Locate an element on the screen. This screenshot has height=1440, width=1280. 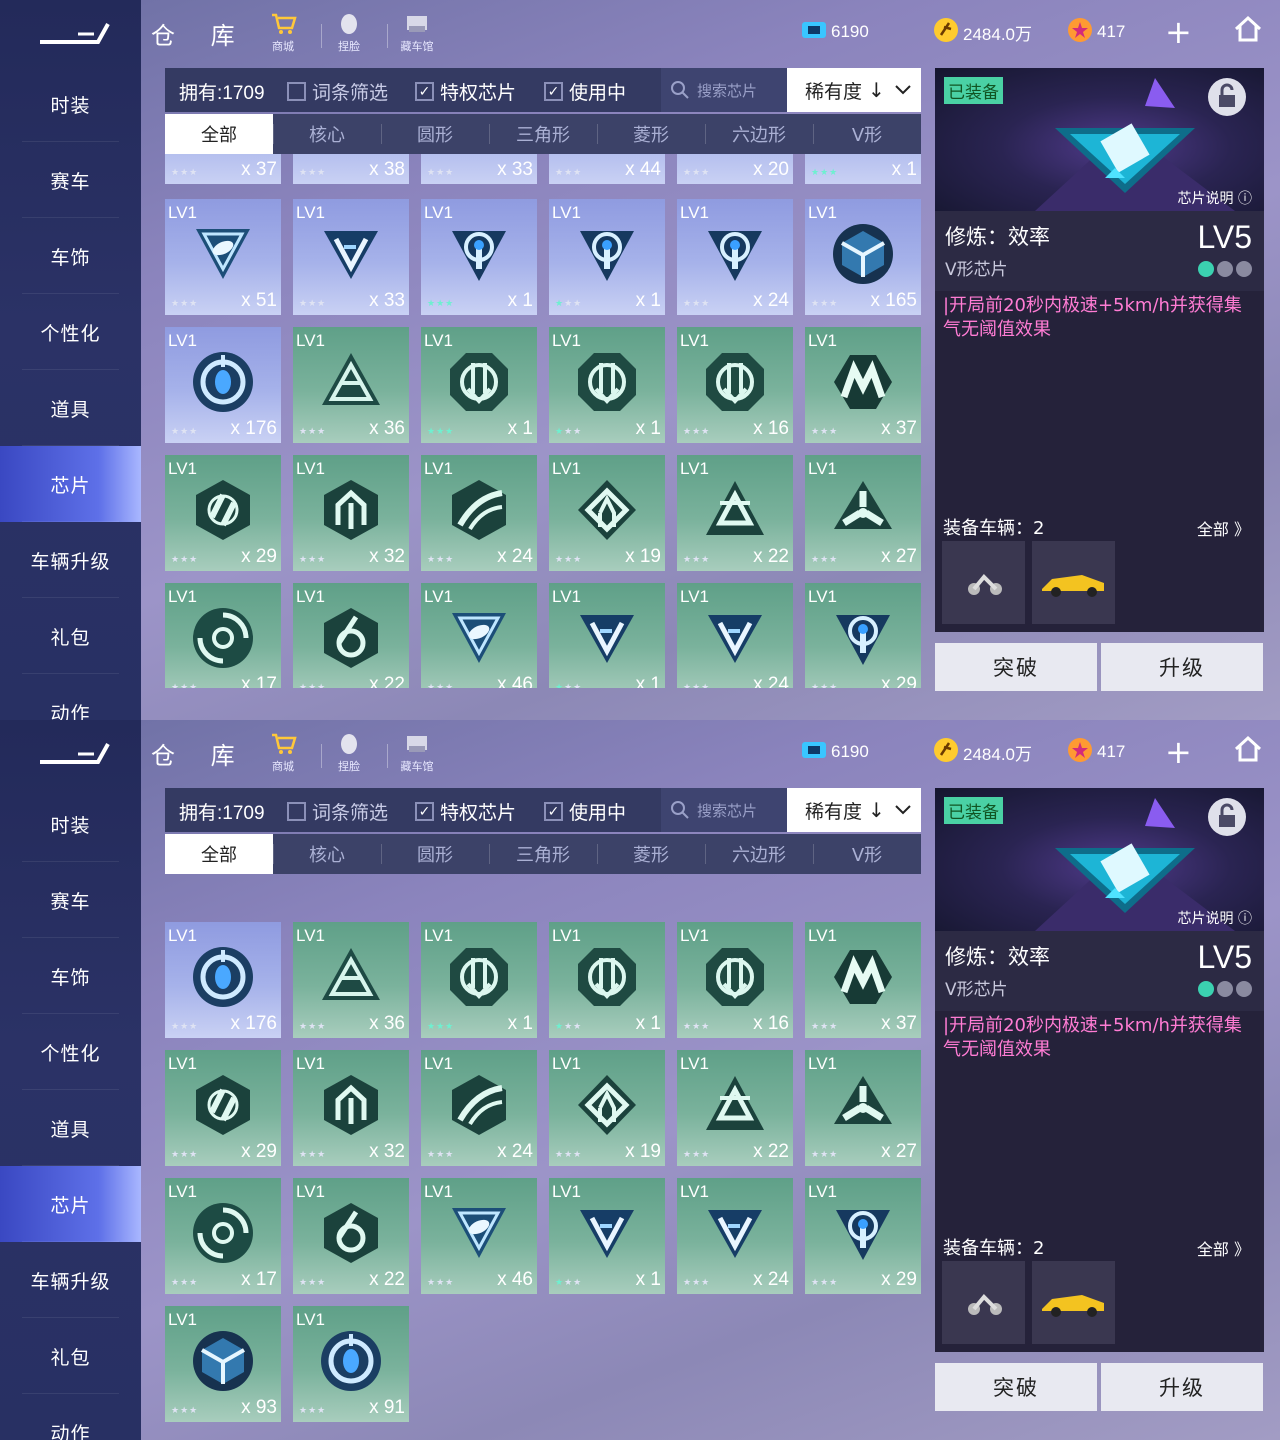
chip-card: ★★★ x 33 is located at coordinates (479, 169).